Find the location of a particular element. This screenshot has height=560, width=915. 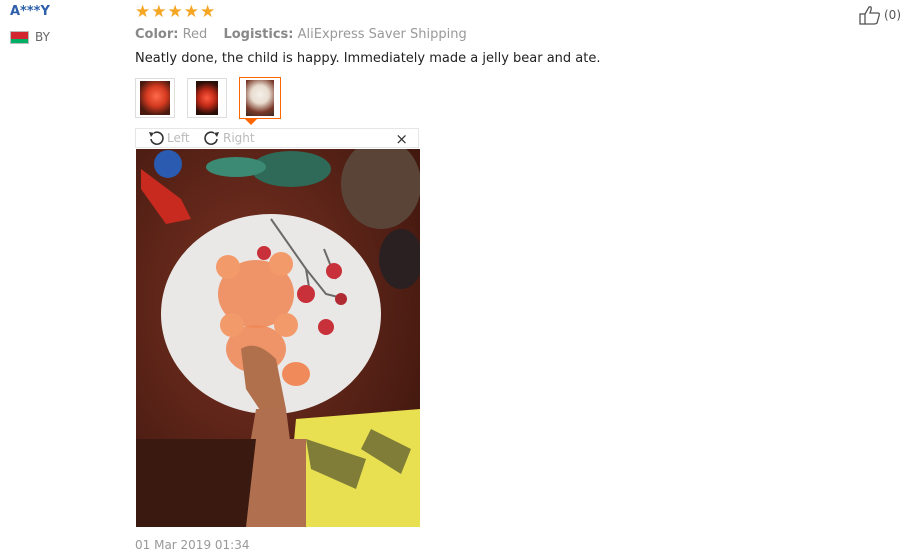

rotate-right-label: Right is located at coordinates (239, 138).